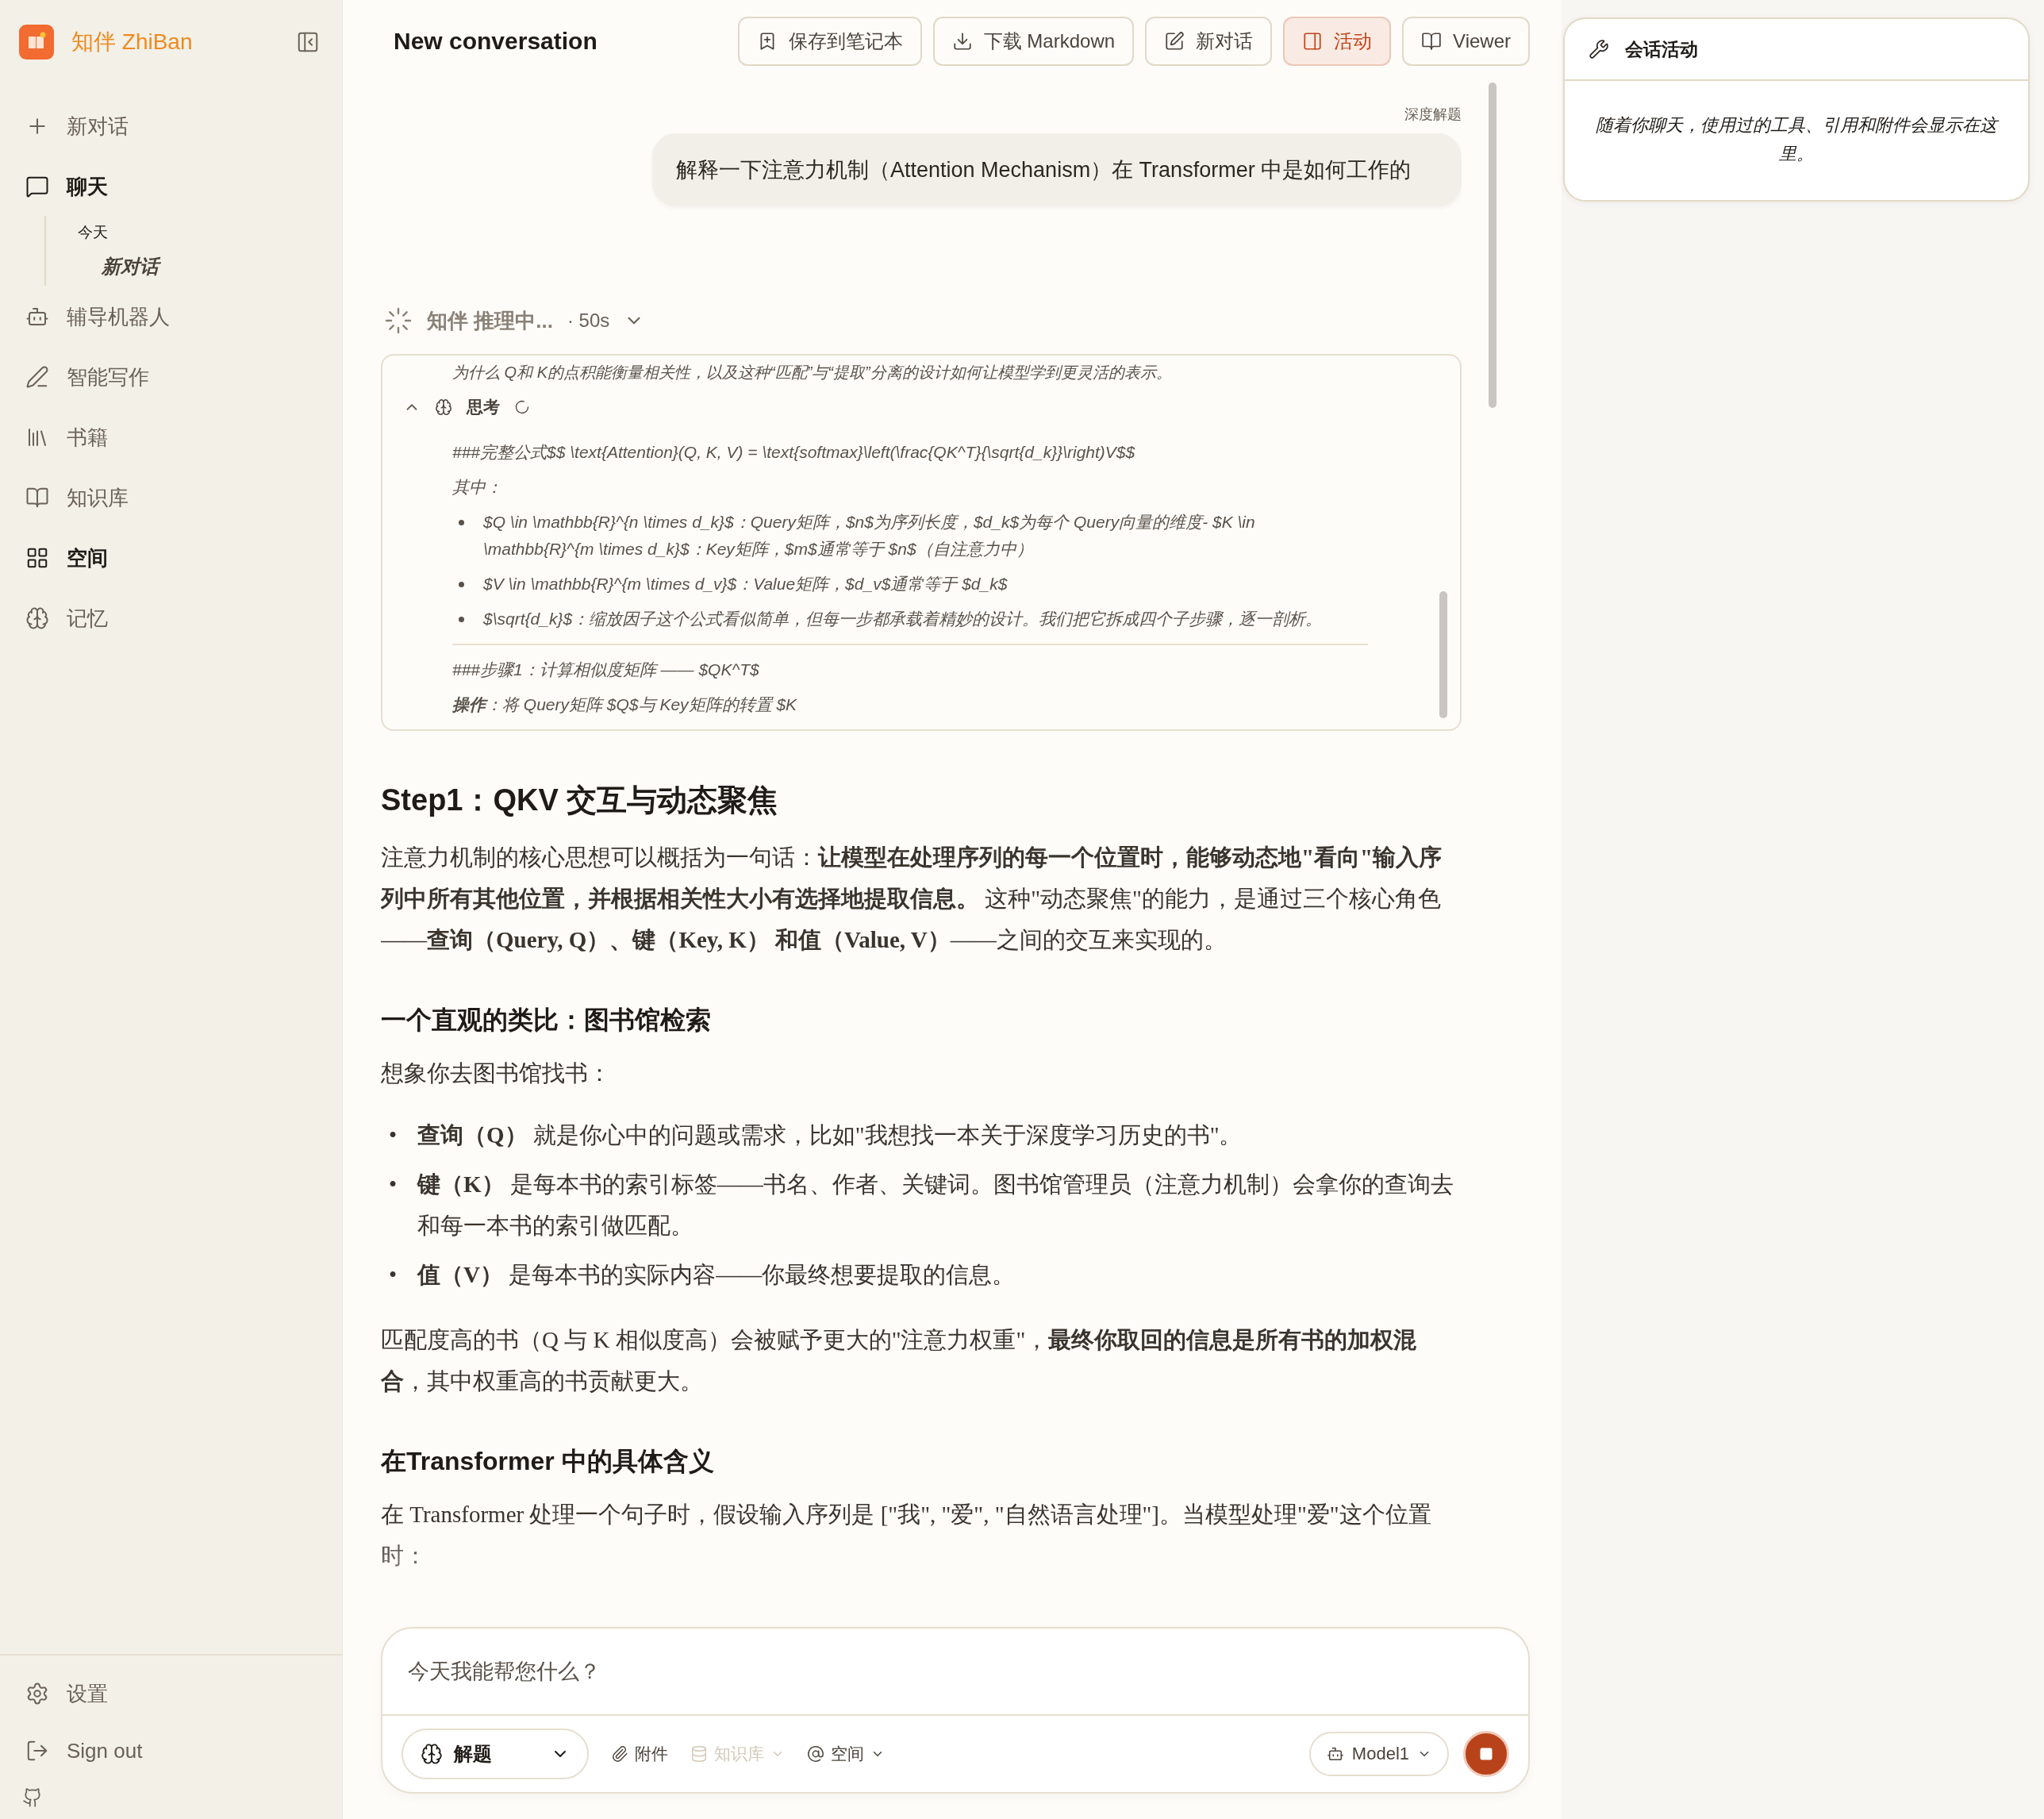 This screenshot has height=1819, width=2044. I want to click on paragraph: 在 Transformer 处理一个句子时，假设输入序列是 ["我", "爱", "自然语言处理"]。当模型处理"爱"这个位置时：, so click(906, 1535).